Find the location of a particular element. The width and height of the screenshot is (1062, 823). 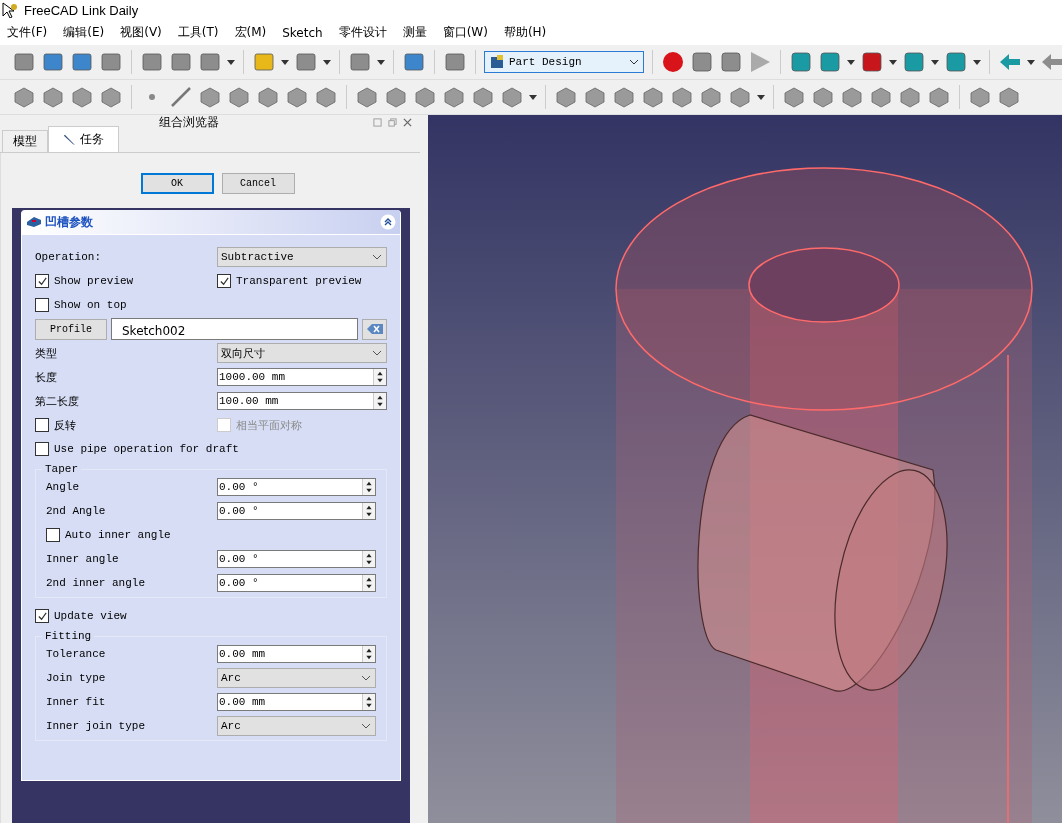

checkbox-label: Update view is located at coordinates (90, 616).